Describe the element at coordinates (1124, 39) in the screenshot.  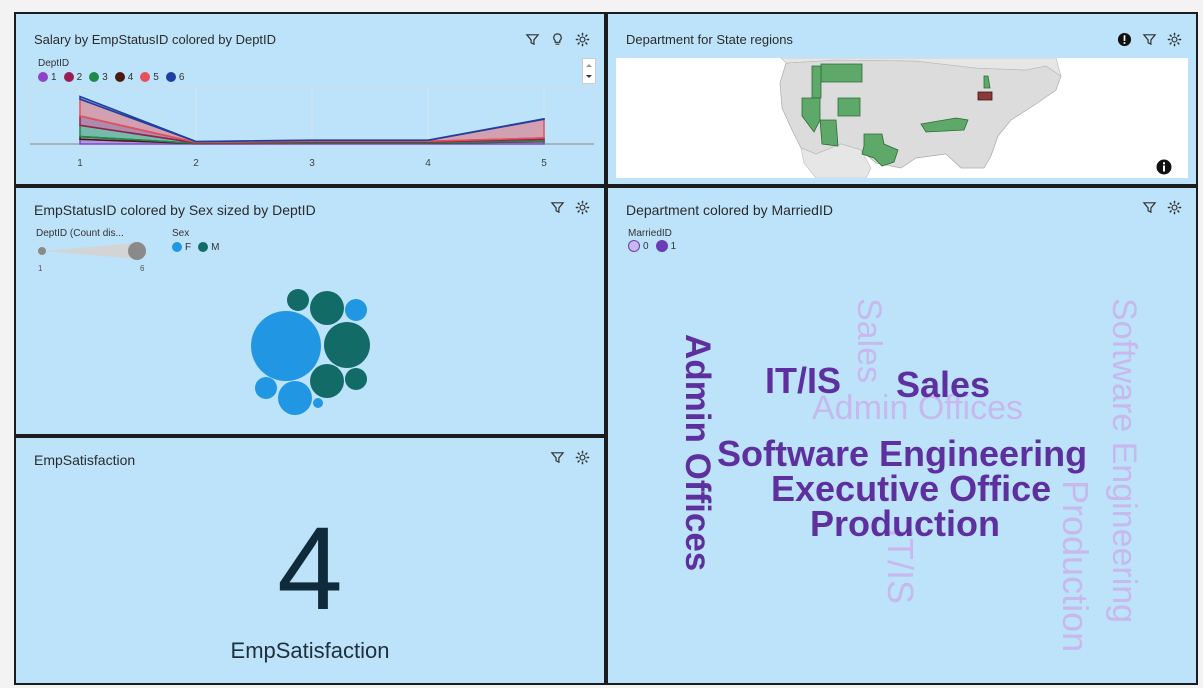
I see `alert-icon` at that location.